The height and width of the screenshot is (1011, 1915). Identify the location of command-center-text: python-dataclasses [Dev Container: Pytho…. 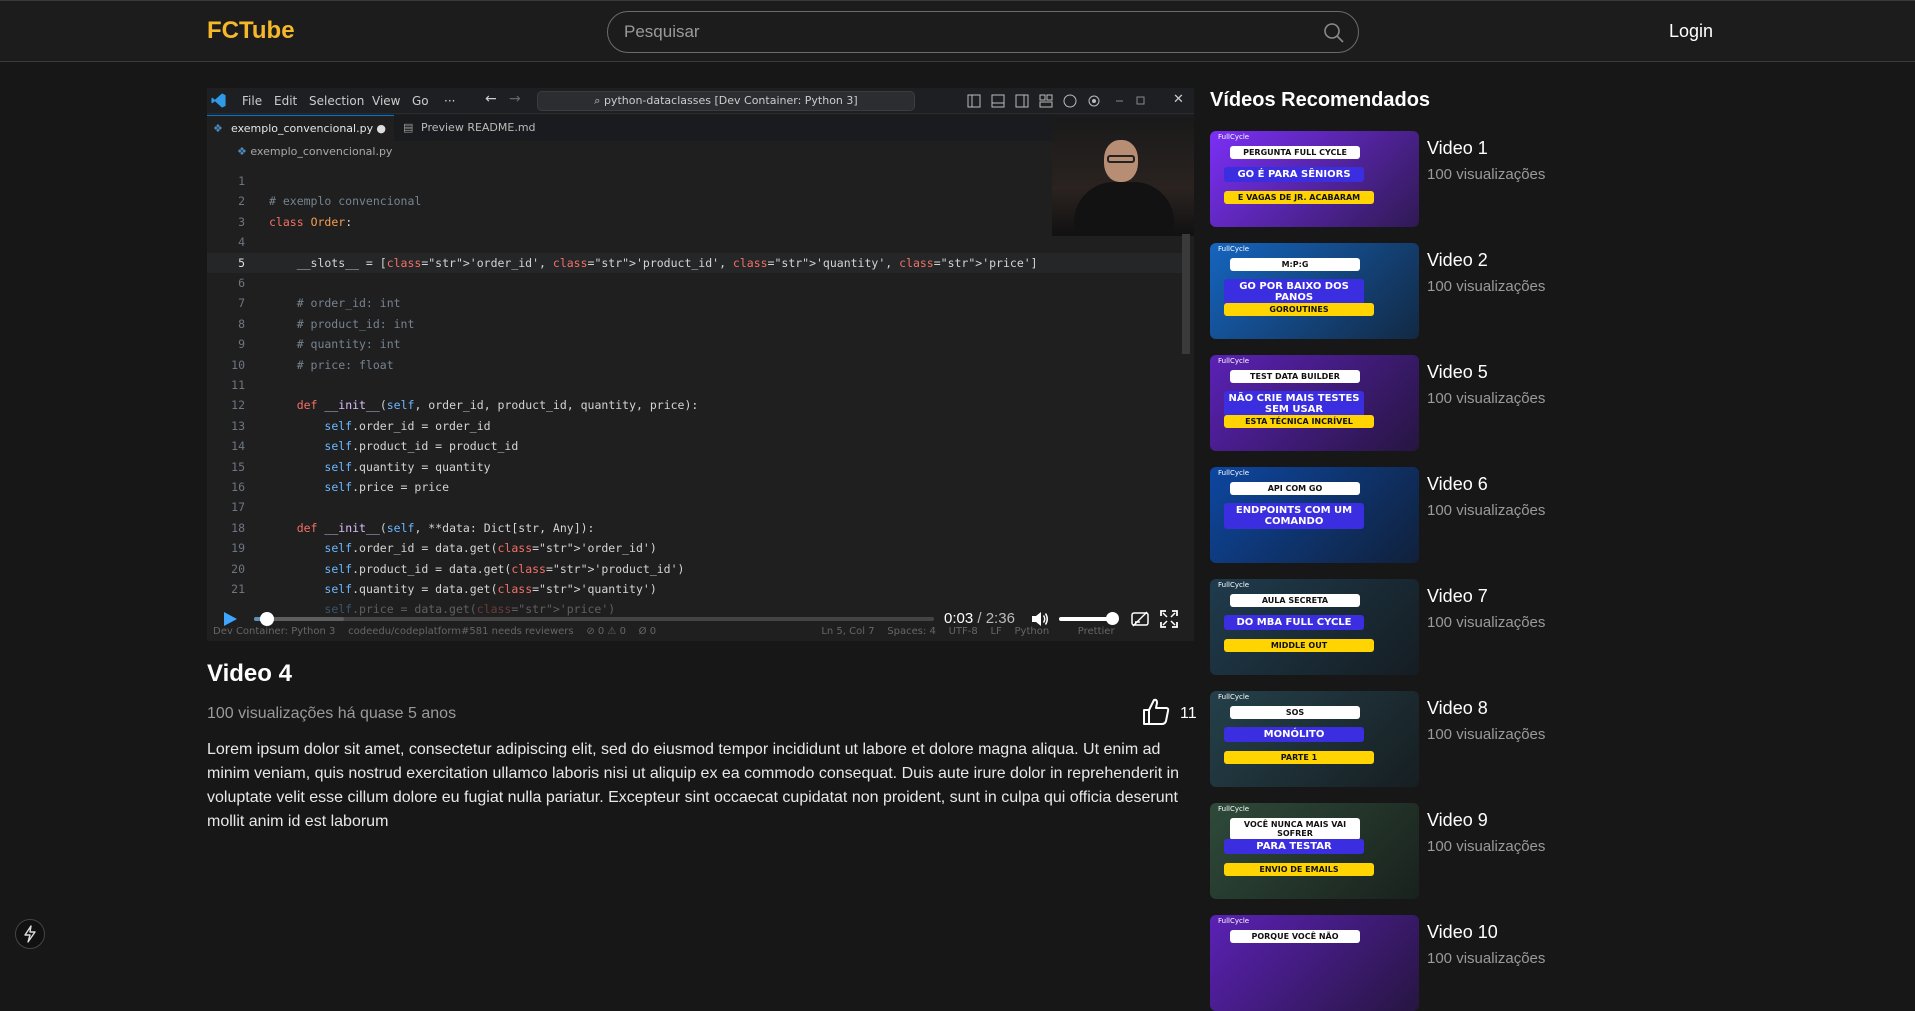
(730, 100).